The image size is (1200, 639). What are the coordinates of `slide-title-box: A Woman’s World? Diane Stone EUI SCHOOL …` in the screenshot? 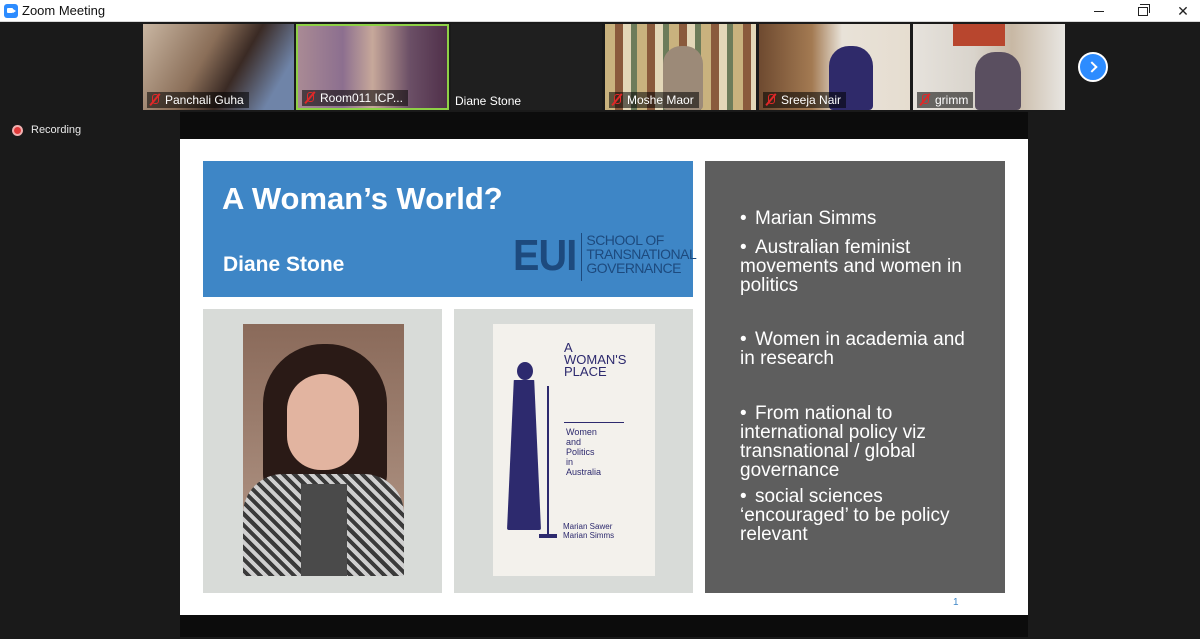 It's located at (450, 229).